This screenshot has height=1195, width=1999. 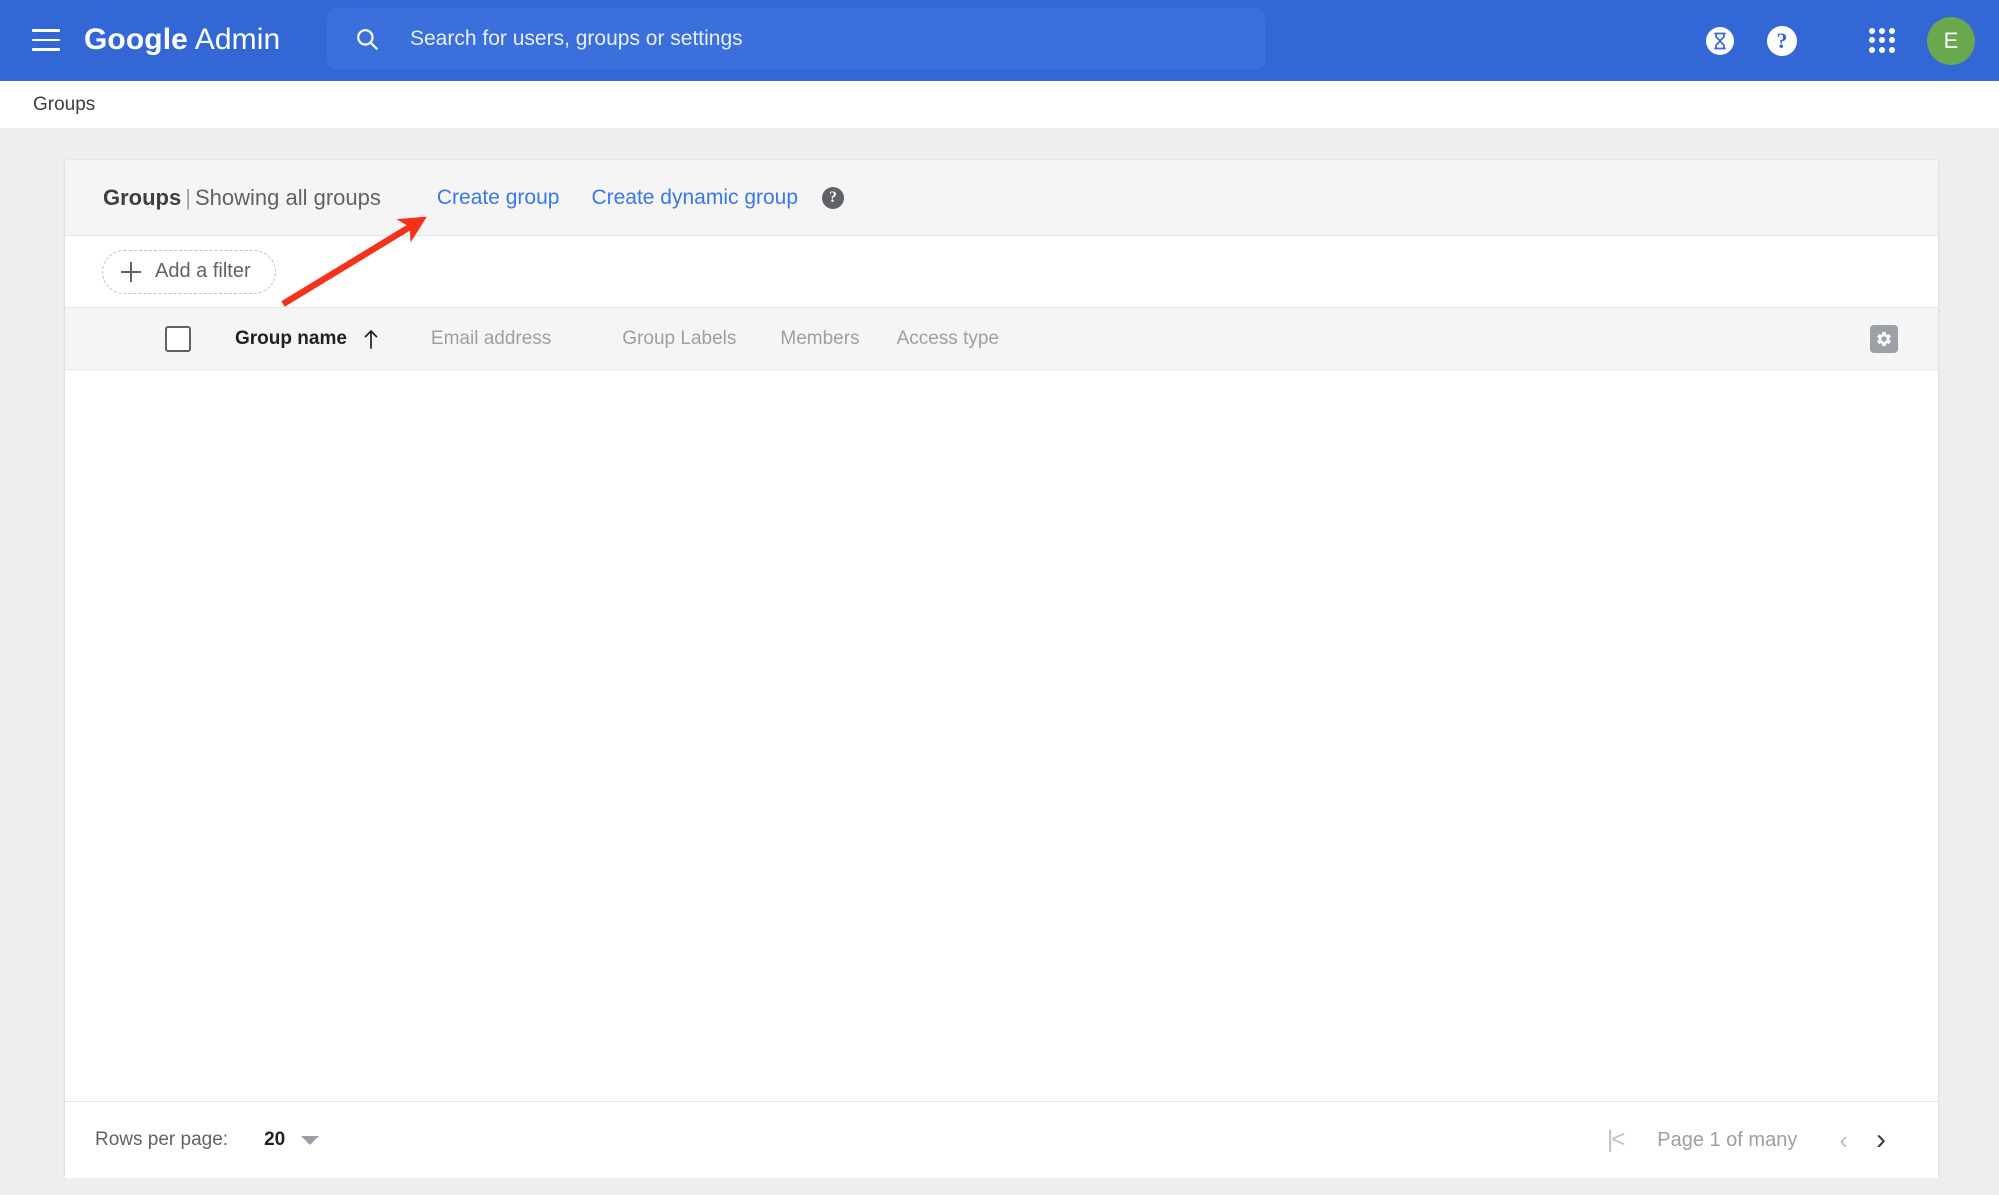 What do you see at coordinates (162, 1139) in the screenshot?
I see `rows-per-page-label: Rows per page:` at bounding box center [162, 1139].